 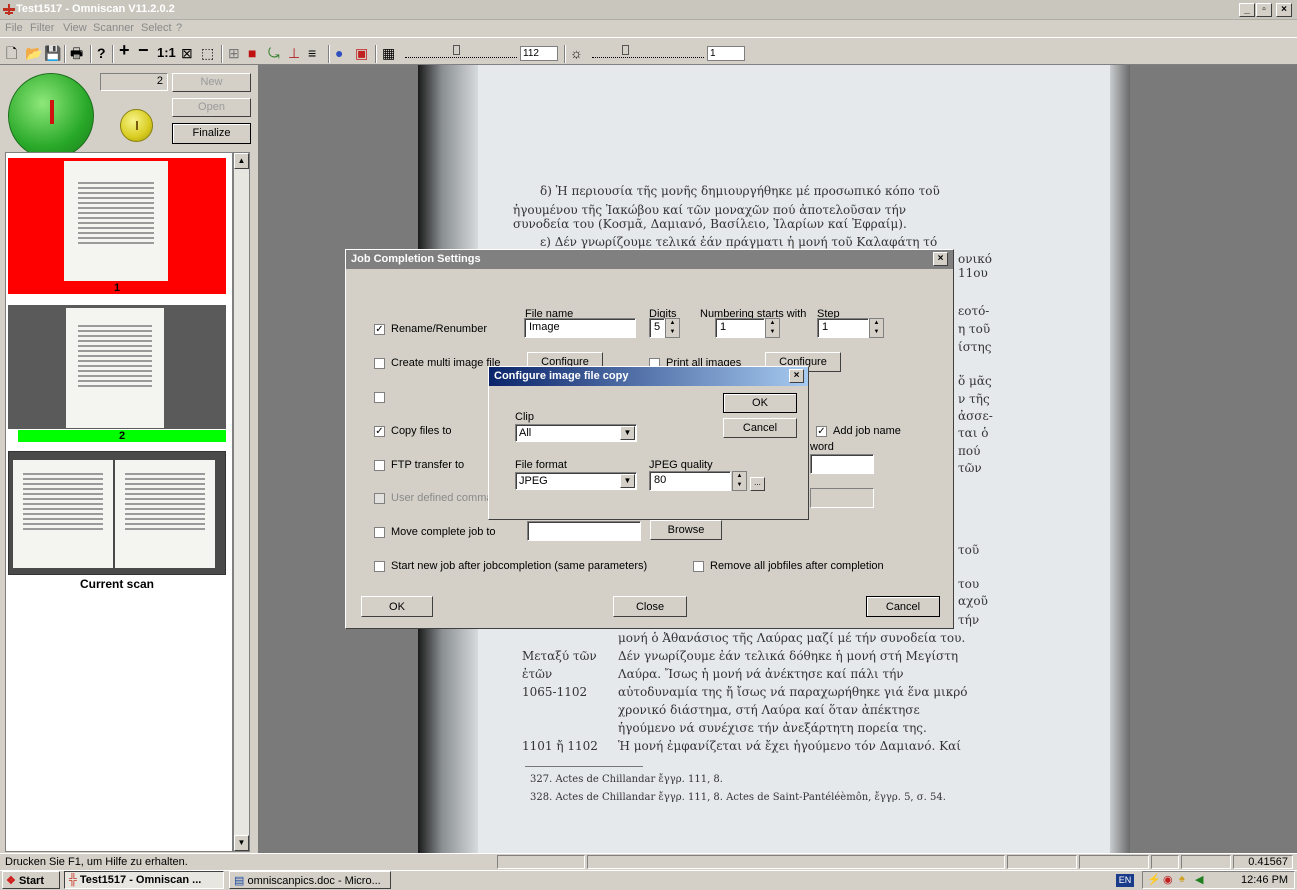 I want to click on user-defined-input, so click(x=842, y=498).